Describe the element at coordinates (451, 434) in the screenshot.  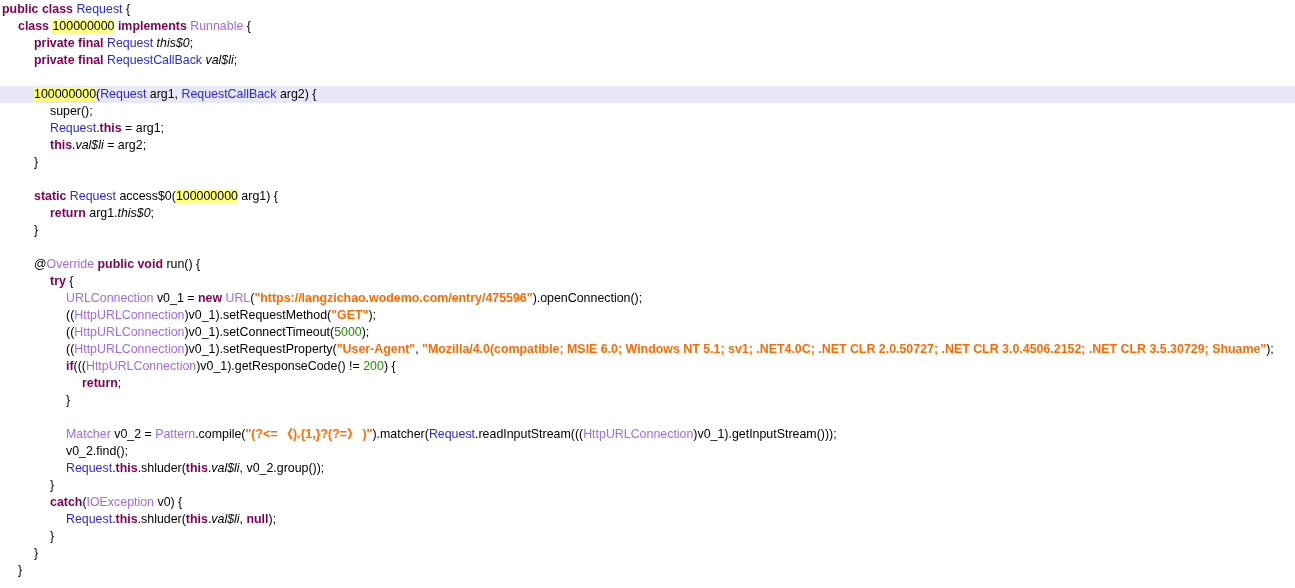
I see `code-line: Matcher v0_2 = Pattern.compile("(?<= 《).{1,}?(?=》 )").matcher(Request.readInputStream(((HttpURLConnection)v0_1).getInputStream()));` at that location.